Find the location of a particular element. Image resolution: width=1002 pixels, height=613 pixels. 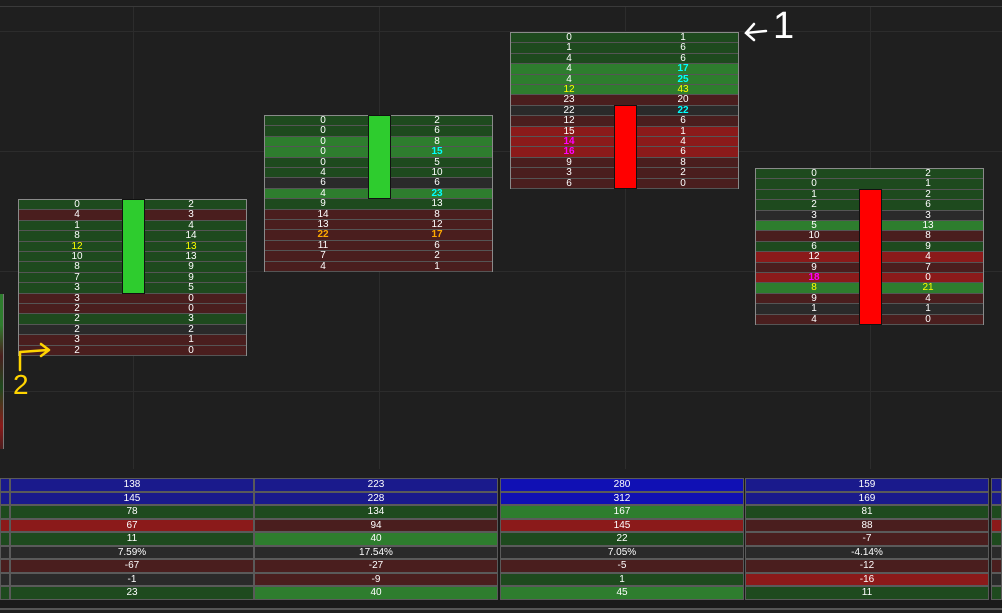

summary-cell: -4.14% is located at coordinates (867, 552).